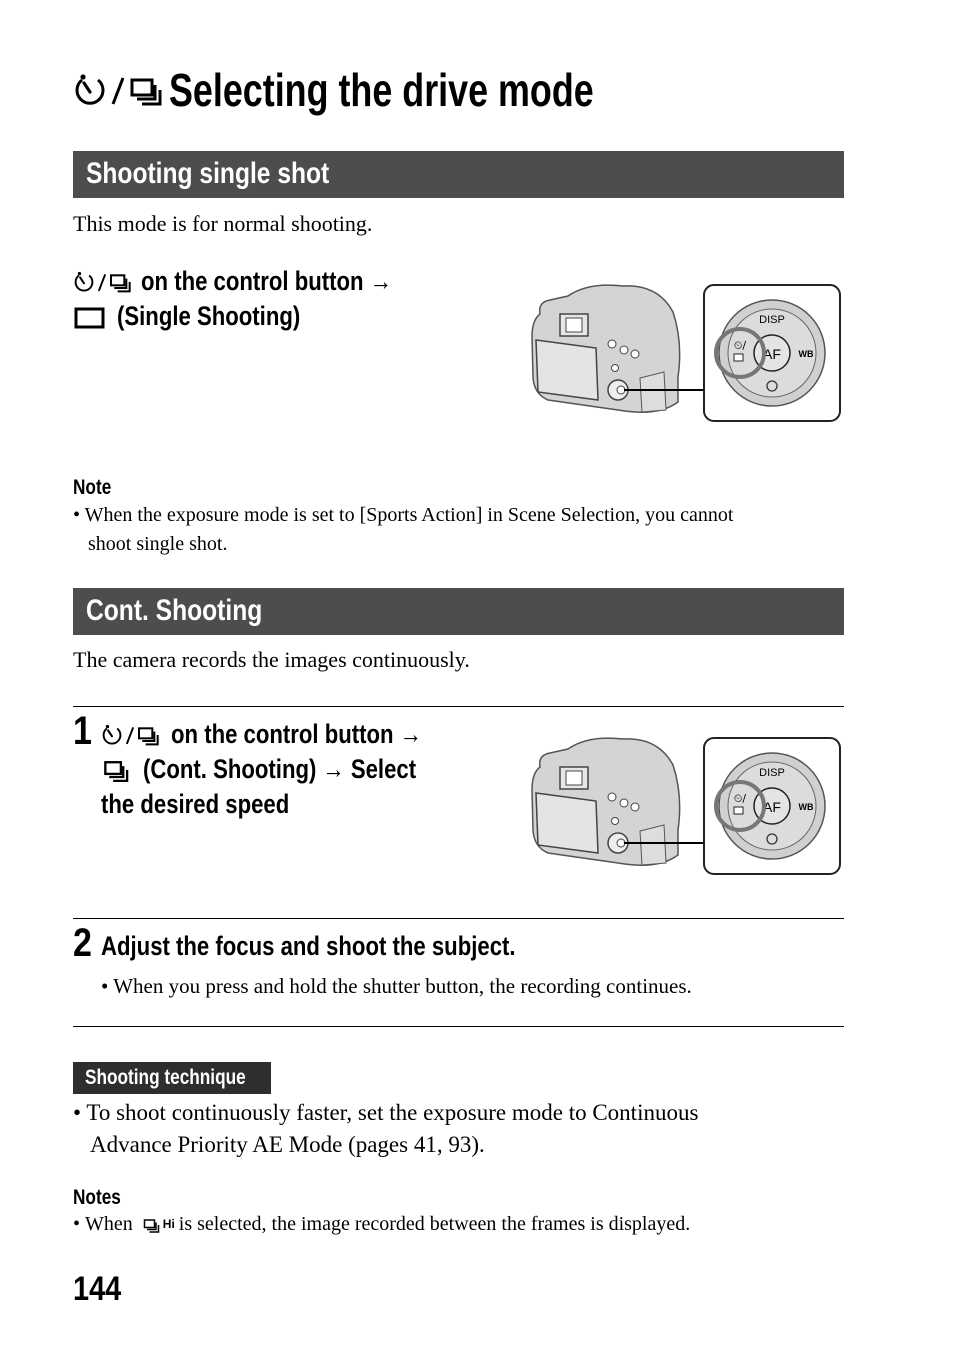  What do you see at coordinates (158, 544) in the screenshot?
I see `note-text-line-2: shoot single shot.` at bounding box center [158, 544].